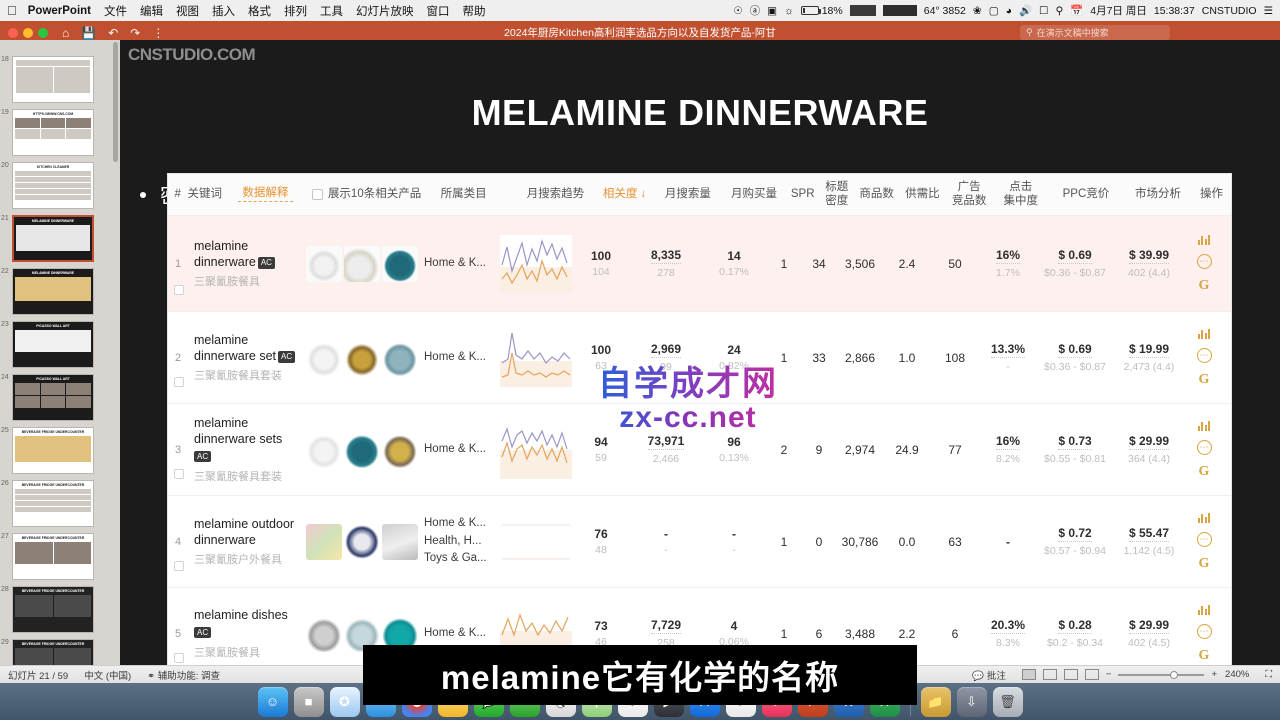 The height and width of the screenshot is (720, 1280). I want to click on language-label: 中文 (中国), so click(107, 675).